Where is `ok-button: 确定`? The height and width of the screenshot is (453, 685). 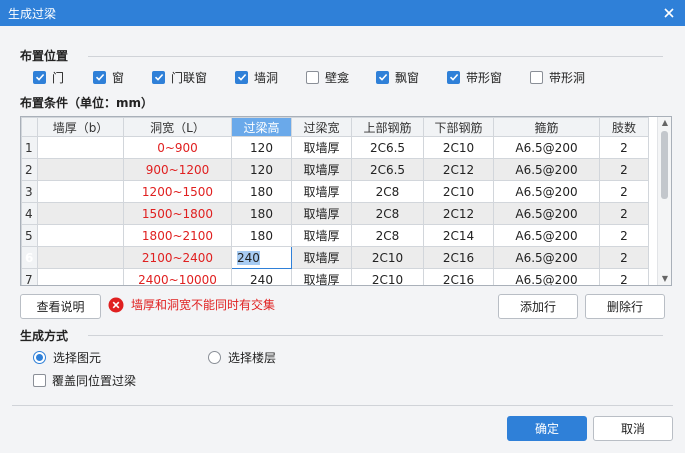
ok-button: 确定 is located at coordinates (547, 428).